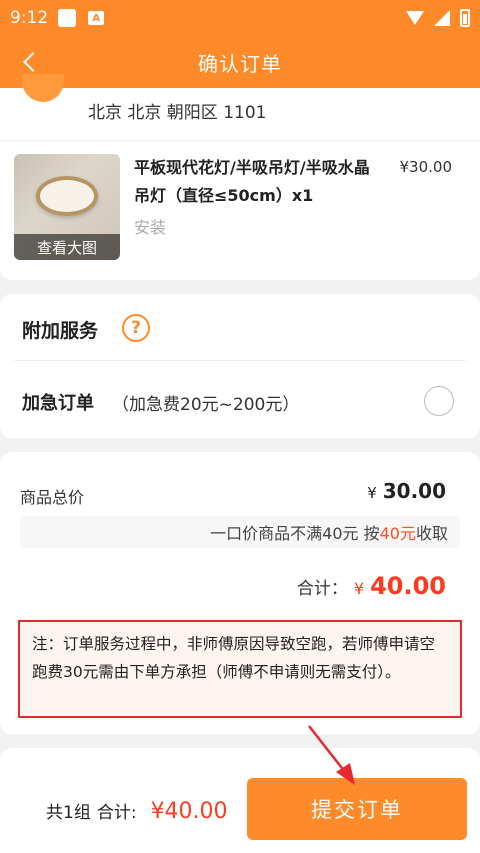 This screenshot has width=480, height=853. Describe the element at coordinates (322, 589) in the screenshot. I see `total-label: 合计：` at that location.